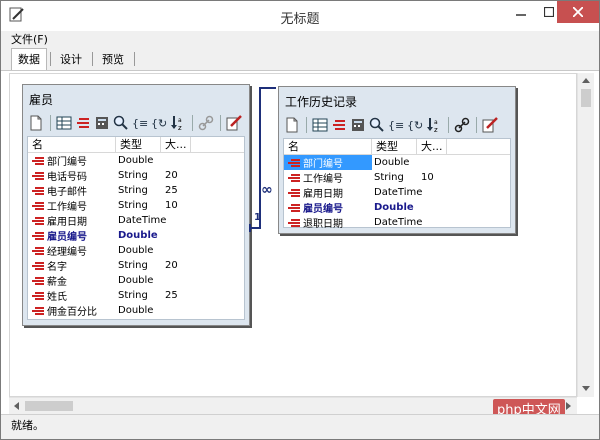 This screenshot has height=440, width=600. What do you see at coordinates (264, 174) in the screenshot?
I see `relationship-connector` at bounding box center [264, 174].